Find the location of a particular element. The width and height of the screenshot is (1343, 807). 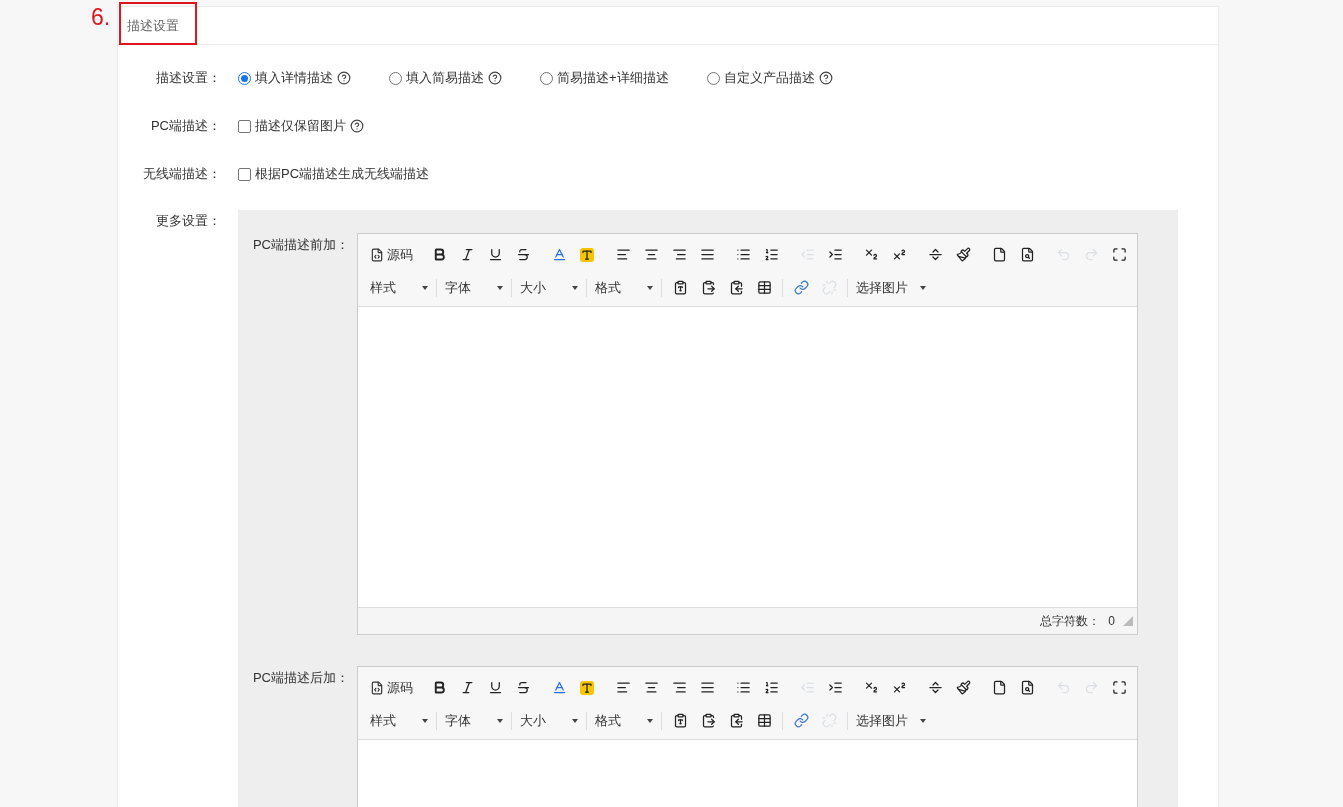

align-right-icon is located at coordinates (679, 254).